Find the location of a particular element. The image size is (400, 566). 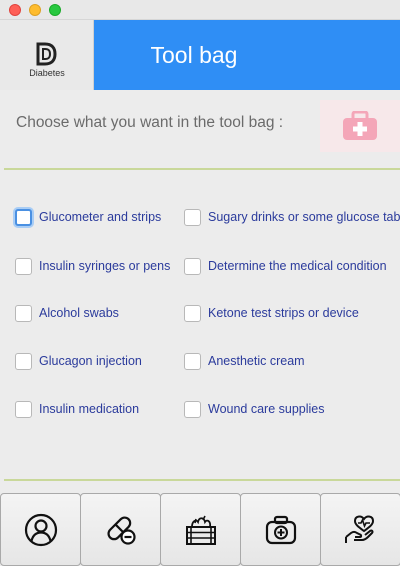

pill-icon is located at coordinates (121, 530).